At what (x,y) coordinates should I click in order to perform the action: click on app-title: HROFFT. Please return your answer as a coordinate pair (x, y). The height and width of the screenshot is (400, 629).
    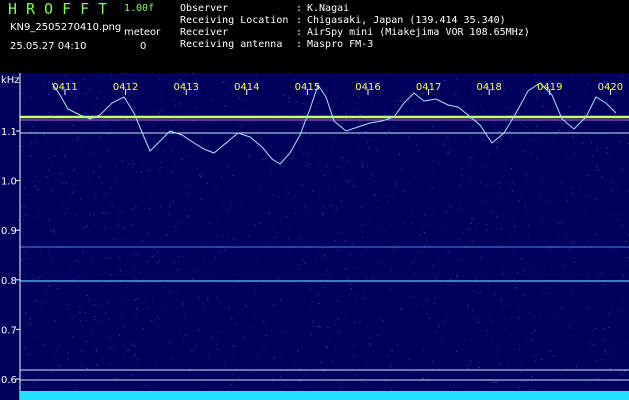
    Looking at the image, I should click on (62, 9).